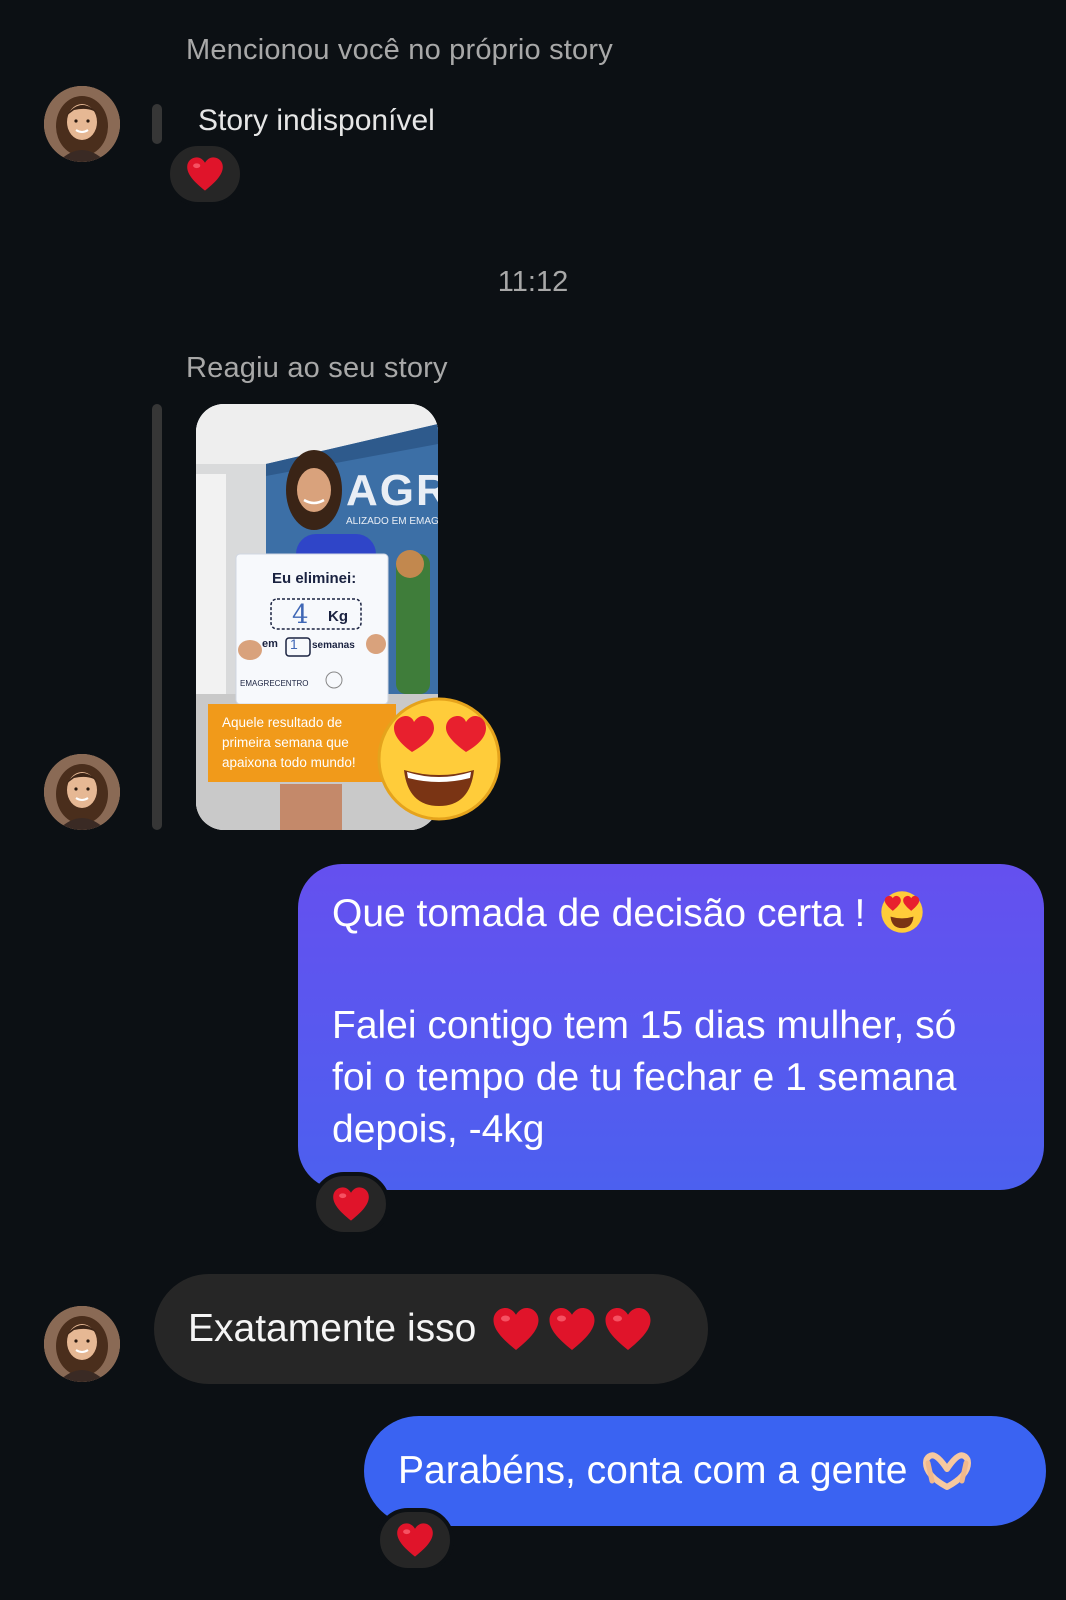 Image resolution: width=1066 pixels, height=1600 pixels. What do you see at coordinates (902, 912) in the screenshot?
I see `heart-eyes-emoji-icon` at bounding box center [902, 912].